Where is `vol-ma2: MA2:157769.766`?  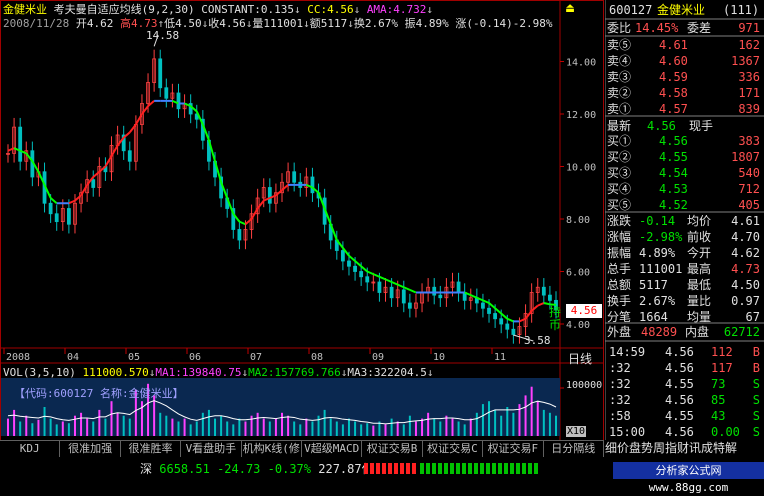 vol-ma2: MA2:157769.766 is located at coordinates (294, 372).